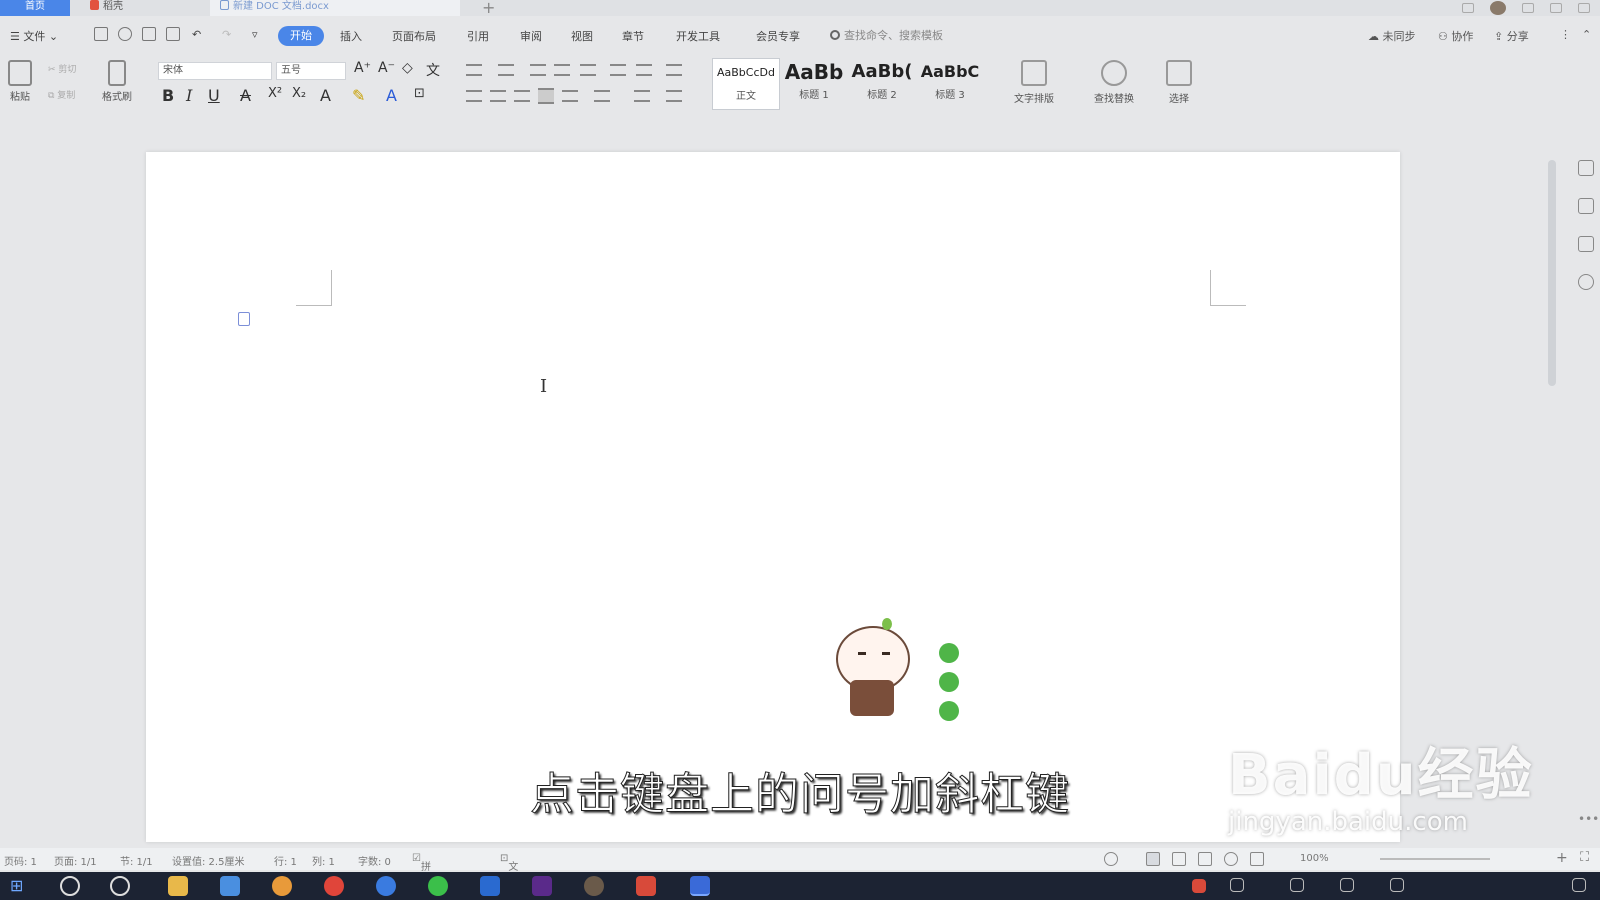  What do you see at coordinates (509, 876) in the screenshot?
I see `proofread-button: ⊡ 文档校对` at bounding box center [509, 876].